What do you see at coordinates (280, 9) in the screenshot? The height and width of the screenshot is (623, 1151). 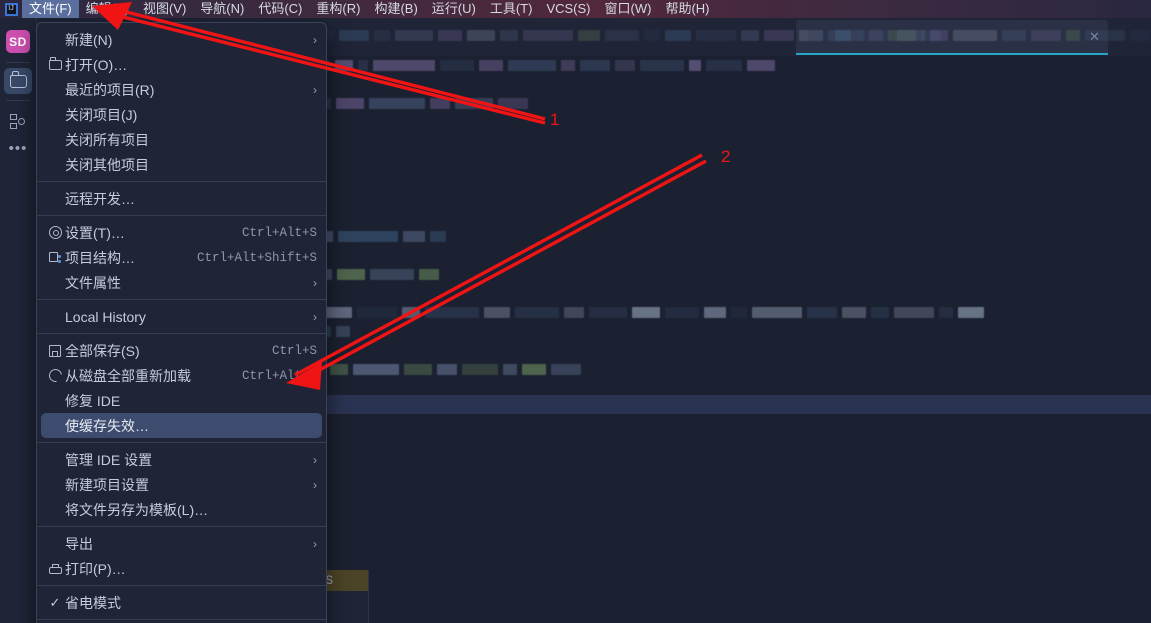 I see `menu-bar-item-4: 代码(C)` at bounding box center [280, 9].